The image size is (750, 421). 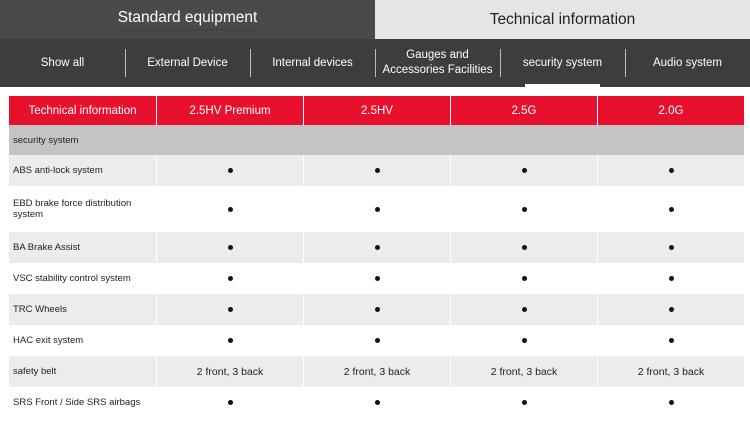 What do you see at coordinates (82, 340) in the screenshot?
I see `row-label: HAC exit system` at bounding box center [82, 340].